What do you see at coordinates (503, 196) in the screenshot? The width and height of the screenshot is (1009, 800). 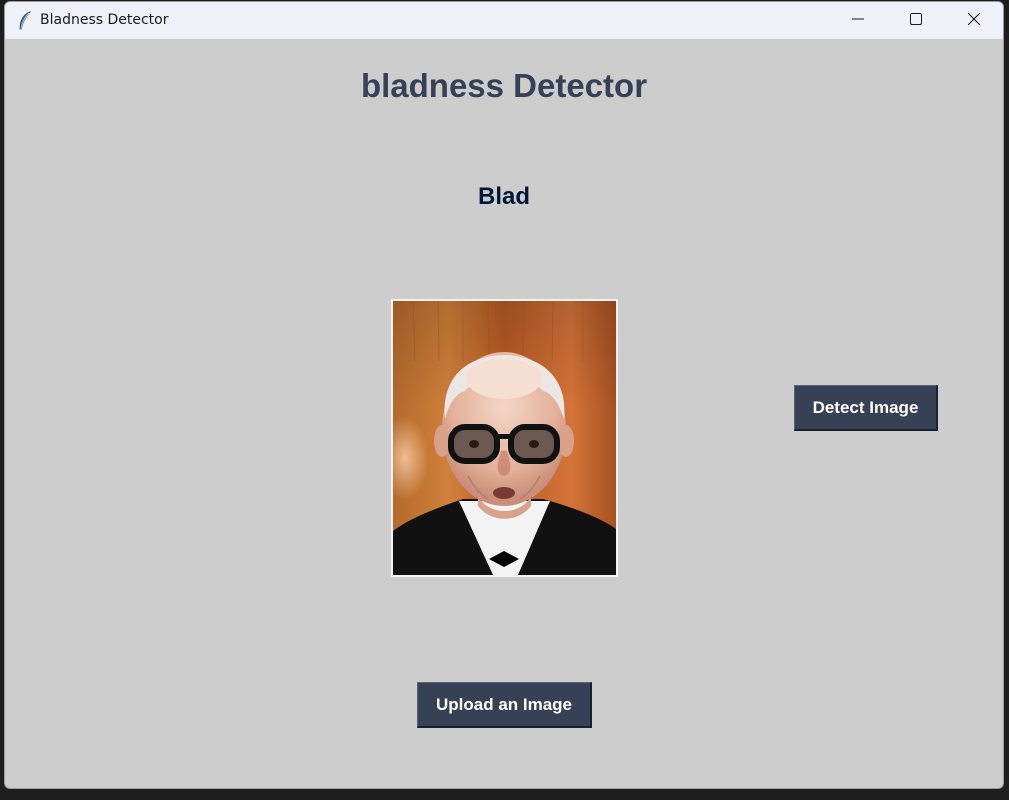 I see `result-label: Blad` at bounding box center [503, 196].